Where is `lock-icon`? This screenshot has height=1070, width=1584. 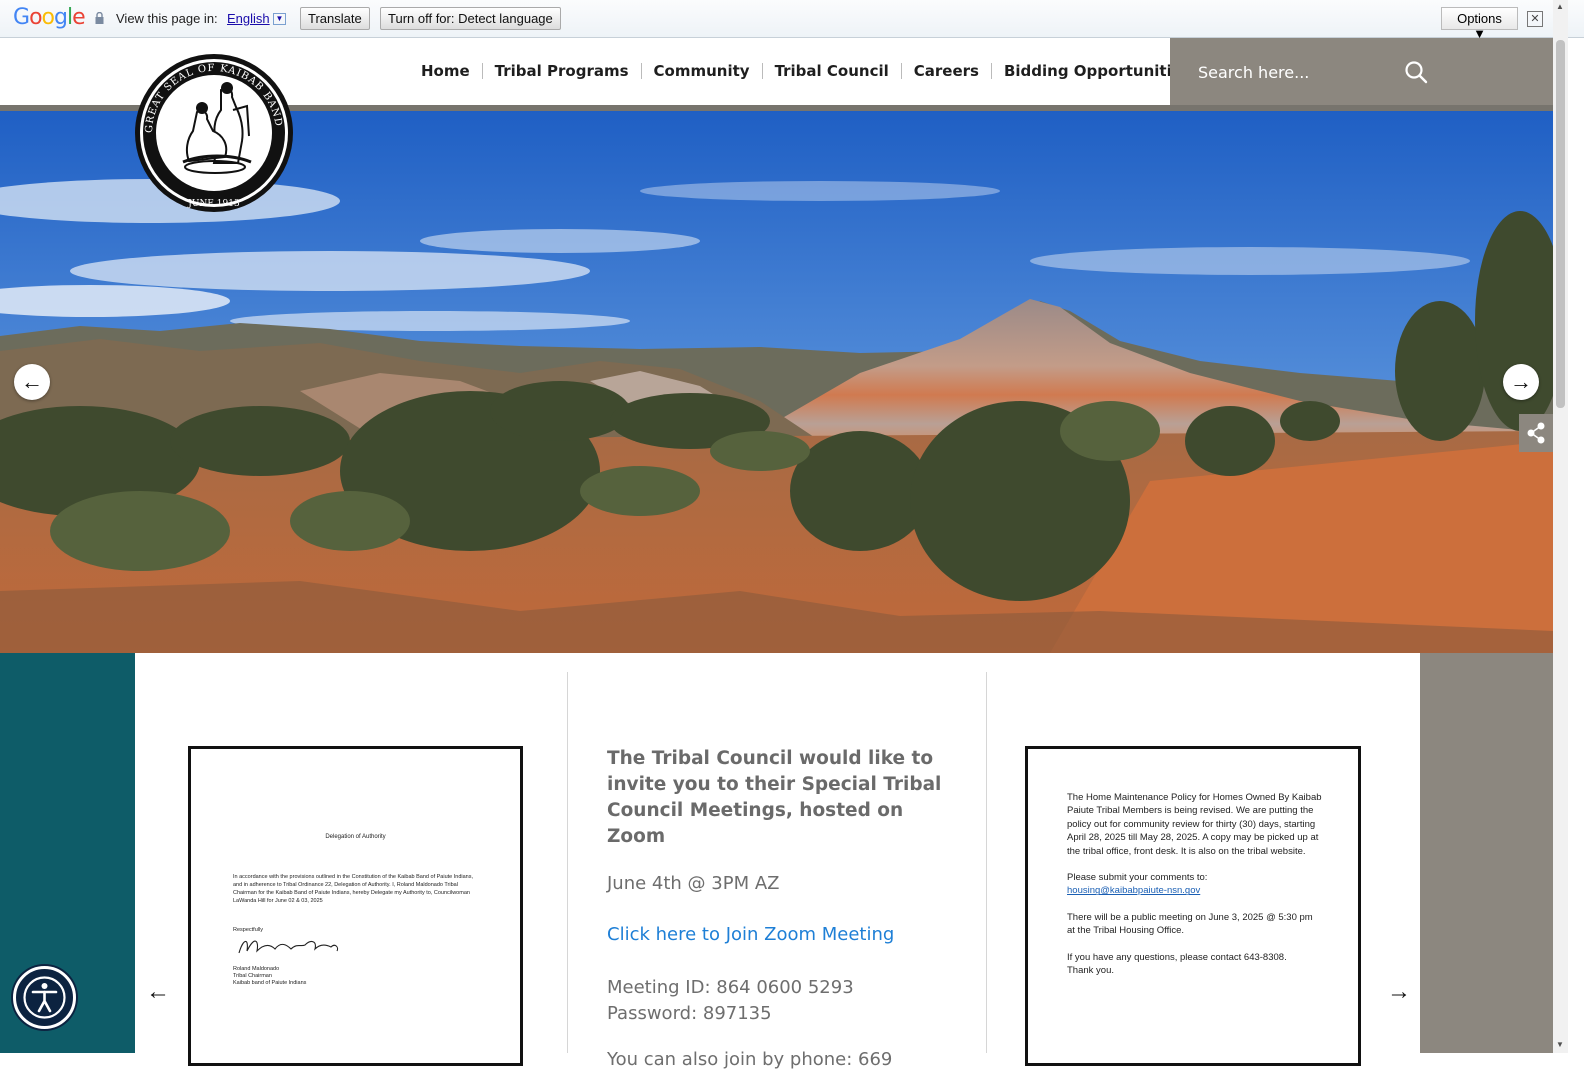
lock-icon is located at coordinates (99, 18).